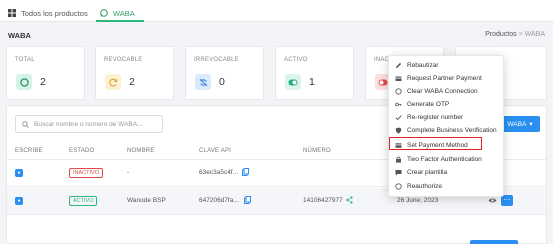 The height and width of the screenshot is (244, 553). I want to click on lock-icon, so click(398, 159).